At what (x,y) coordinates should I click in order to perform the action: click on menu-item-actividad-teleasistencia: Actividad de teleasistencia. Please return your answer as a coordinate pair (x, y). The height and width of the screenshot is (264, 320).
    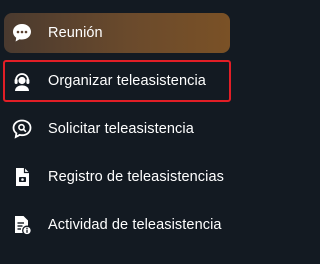
    Looking at the image, I should click on (117, 225).